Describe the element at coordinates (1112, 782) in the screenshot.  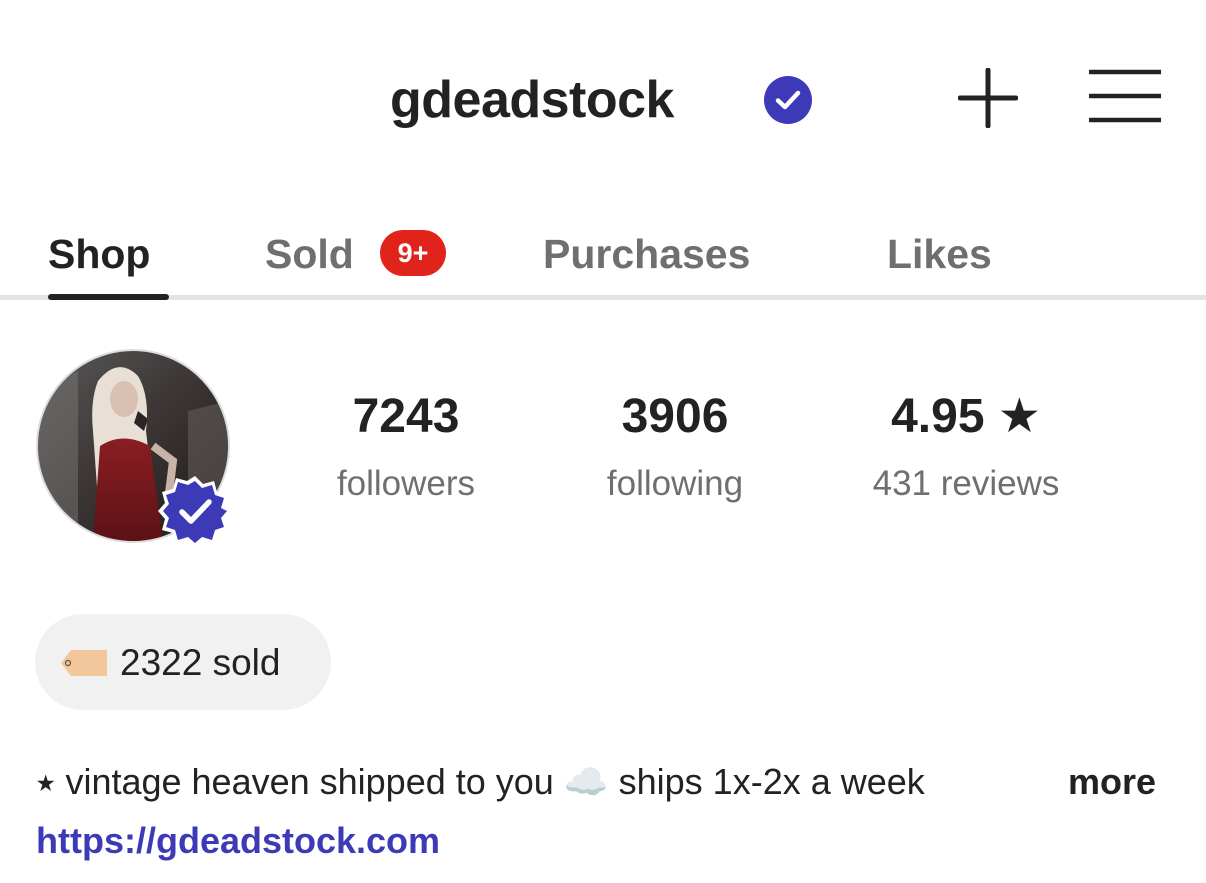
I see `bio-more-button: more` at that location.